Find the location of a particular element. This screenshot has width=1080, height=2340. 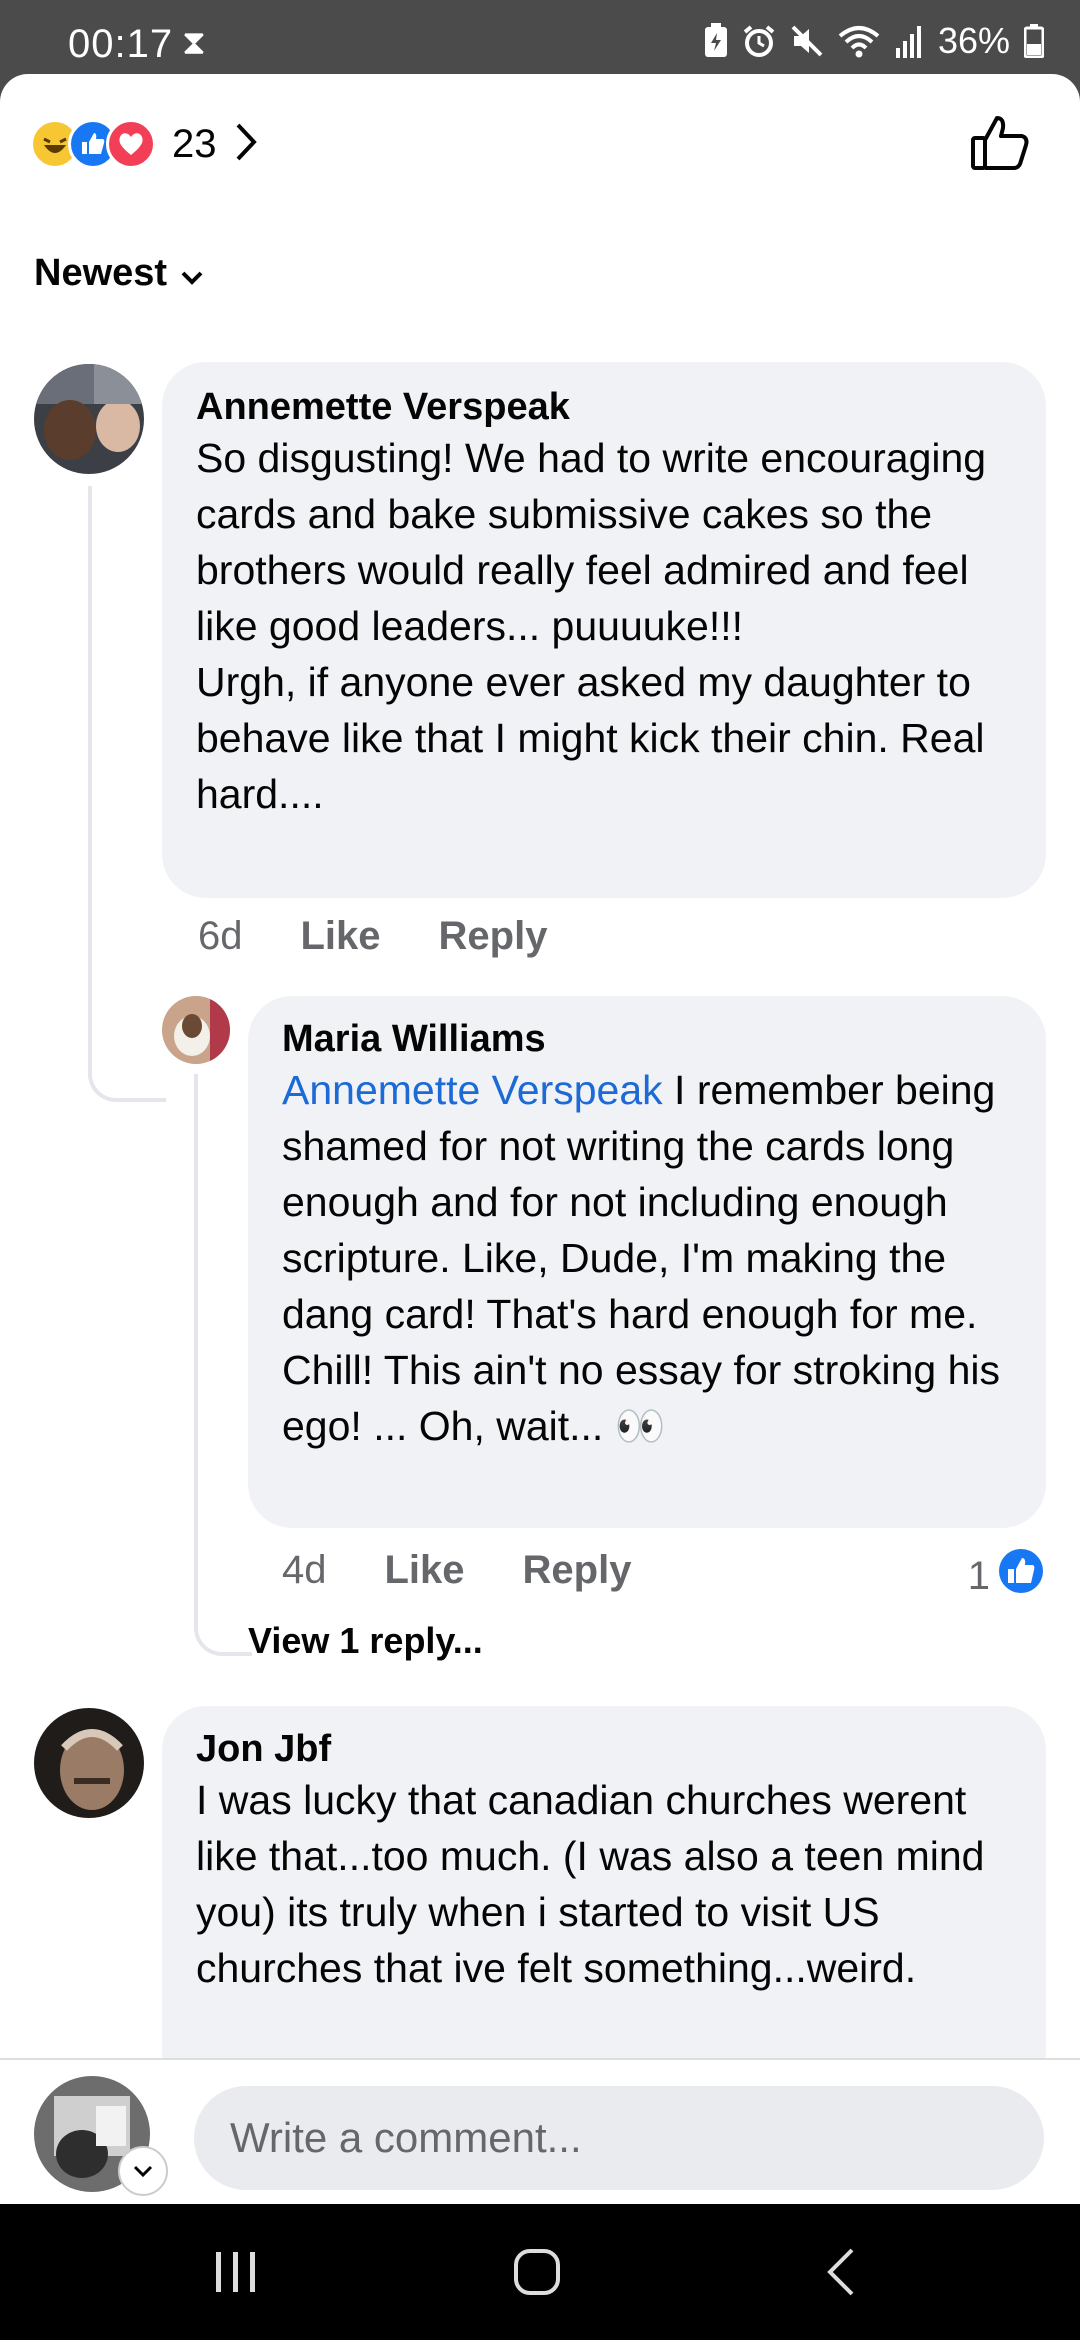

status-icons: 36% is located at coordinates (874, 41).